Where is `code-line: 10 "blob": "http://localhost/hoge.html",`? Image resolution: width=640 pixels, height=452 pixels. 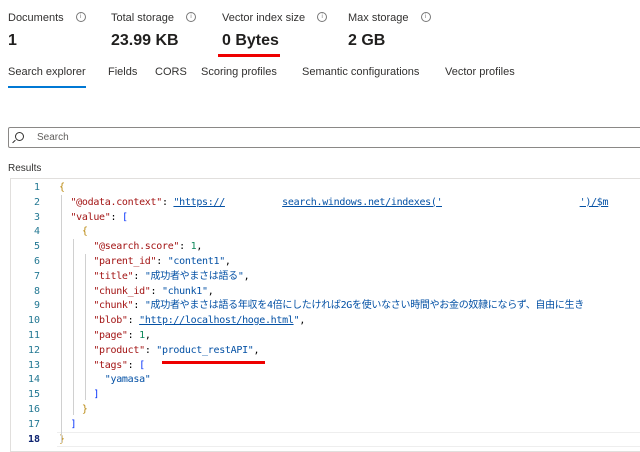 code-line: 10 "blob": "http://localhost/hoge.html", is located at coordinates (325, 320).